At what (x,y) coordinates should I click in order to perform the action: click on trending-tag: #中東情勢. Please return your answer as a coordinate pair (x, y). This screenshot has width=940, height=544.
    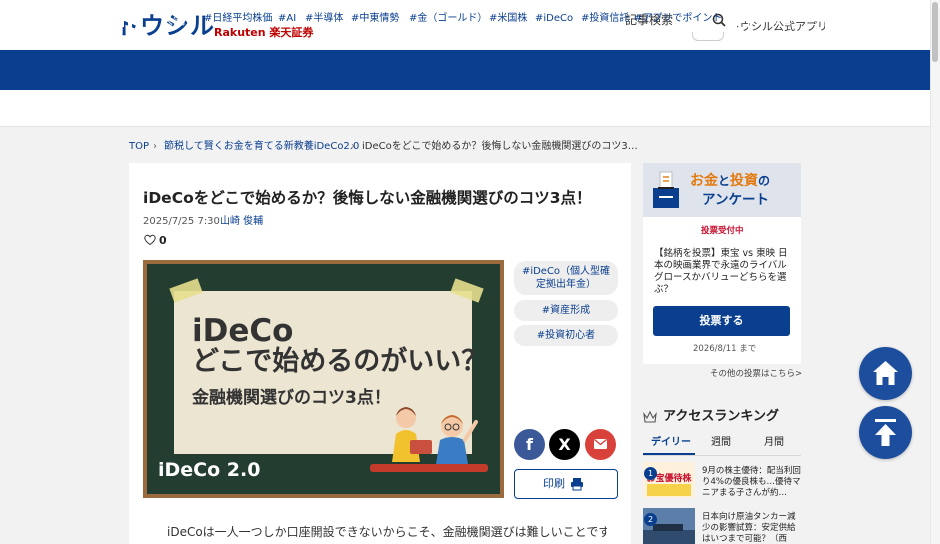
    Looking at the image, I should click on (375, 19).